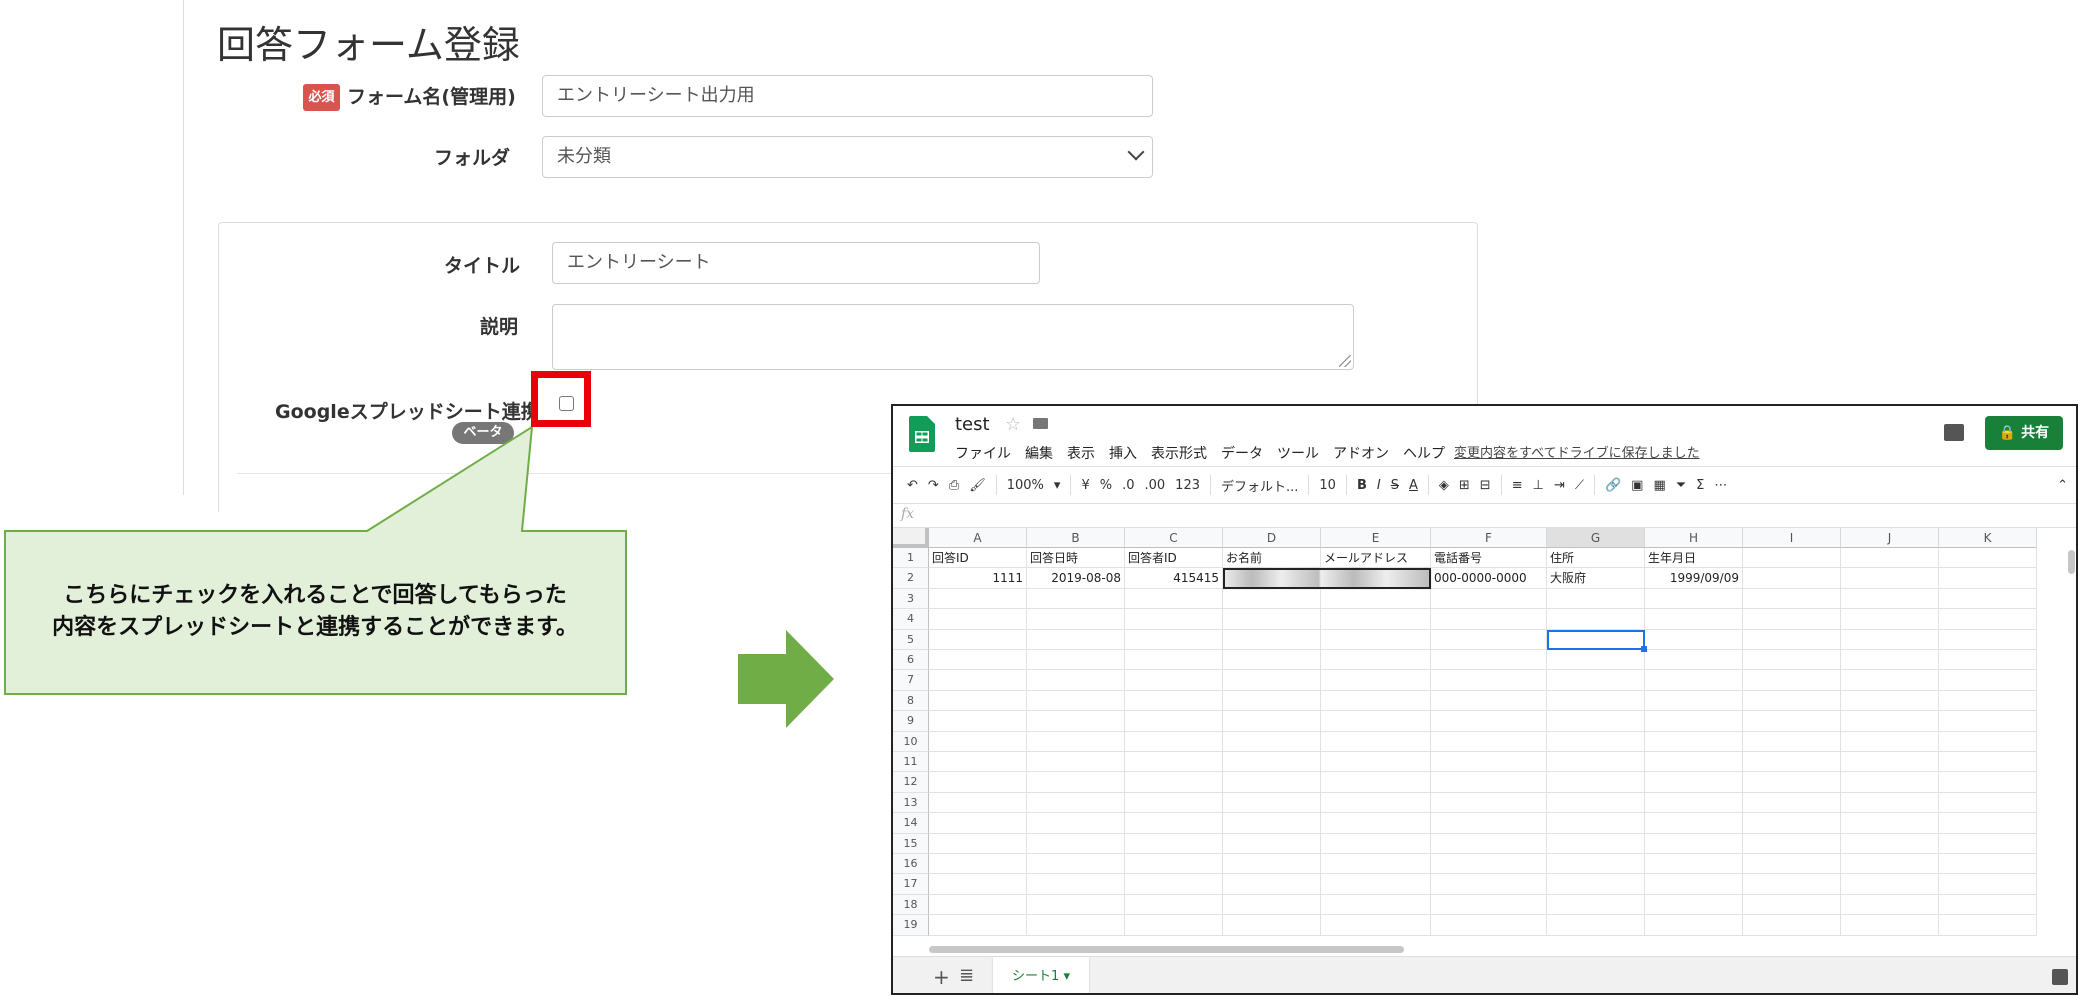  Describe the element at coordinates (912, 485) in the screenshot. I see `undo-icon: ↶` at that location.